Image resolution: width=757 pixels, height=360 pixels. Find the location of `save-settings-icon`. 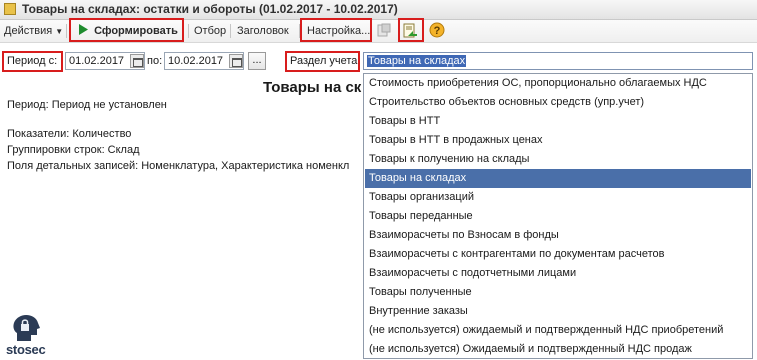

save-settings-icon is located at coordinates (384, 32).